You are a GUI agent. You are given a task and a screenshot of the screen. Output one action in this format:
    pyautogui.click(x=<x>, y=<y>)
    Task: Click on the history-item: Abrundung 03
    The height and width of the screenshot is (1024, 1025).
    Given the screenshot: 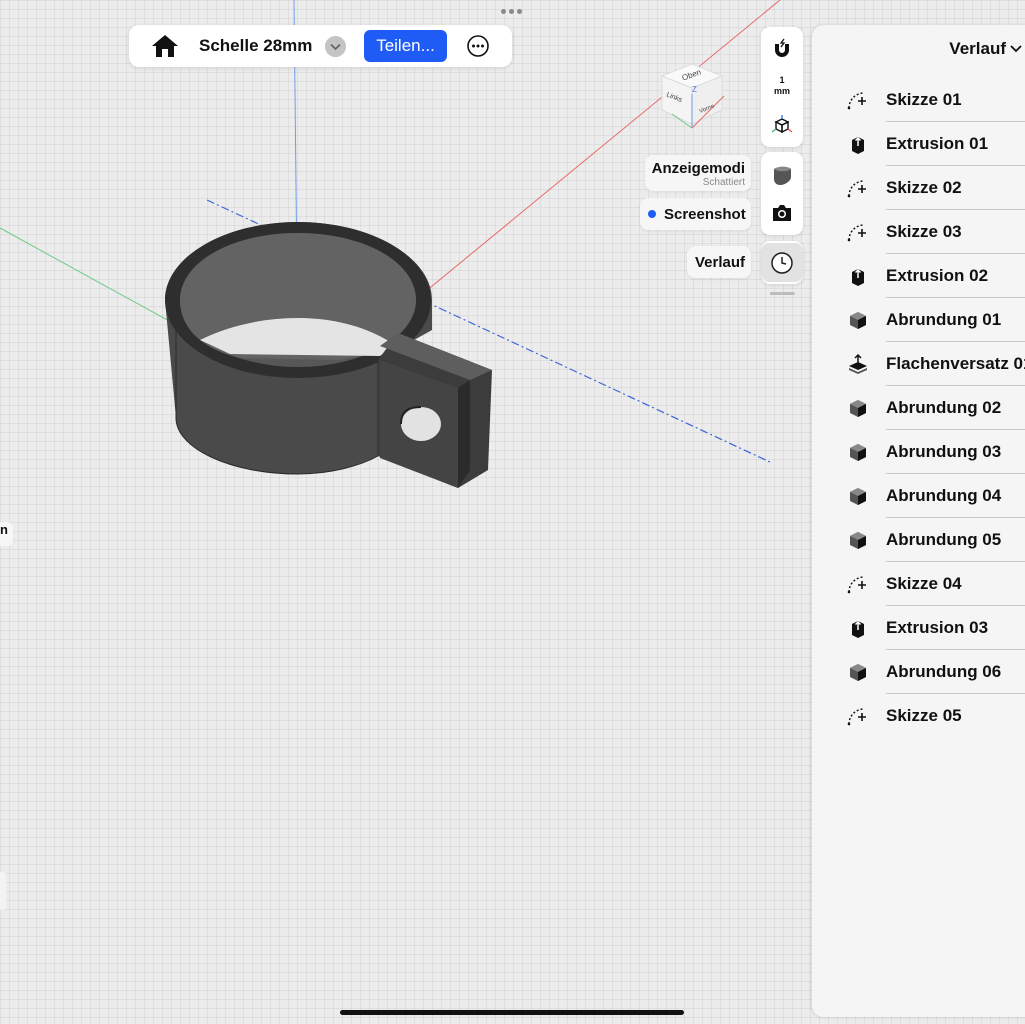 What is the action you would take?
    pyautogui.click(x=918, y=452)
    